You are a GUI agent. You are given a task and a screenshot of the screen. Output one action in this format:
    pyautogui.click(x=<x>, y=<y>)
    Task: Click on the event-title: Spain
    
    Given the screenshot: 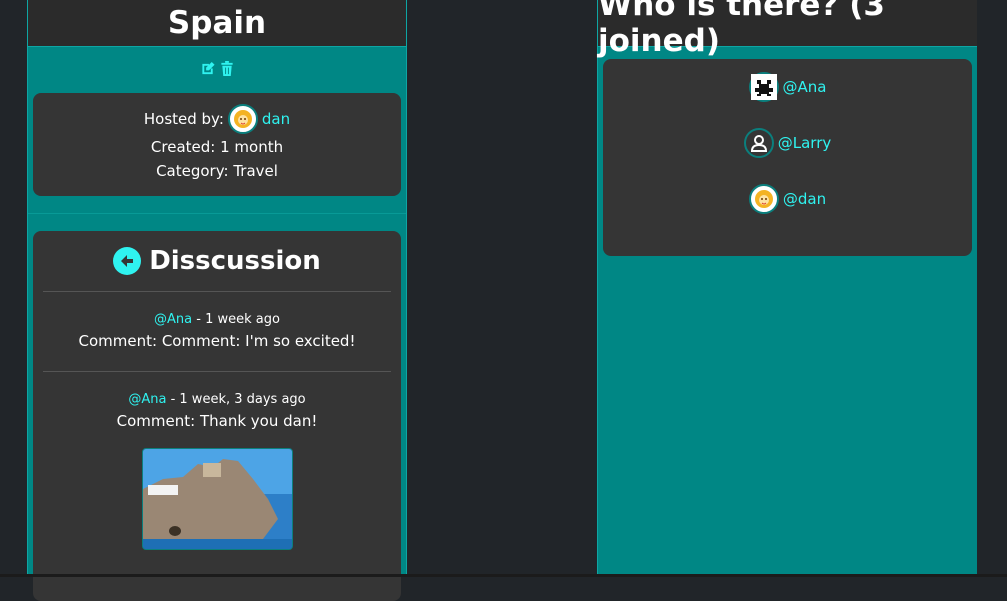 What is the action you would take?
    pyautogui.click(x=217, y=23)
    